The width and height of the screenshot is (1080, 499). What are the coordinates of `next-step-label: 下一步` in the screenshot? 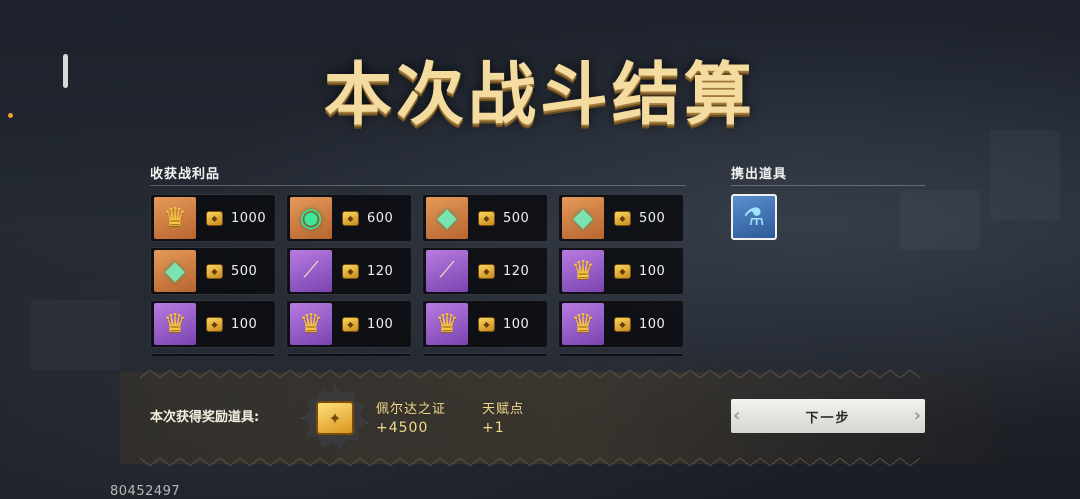 It's located at (828, 418).